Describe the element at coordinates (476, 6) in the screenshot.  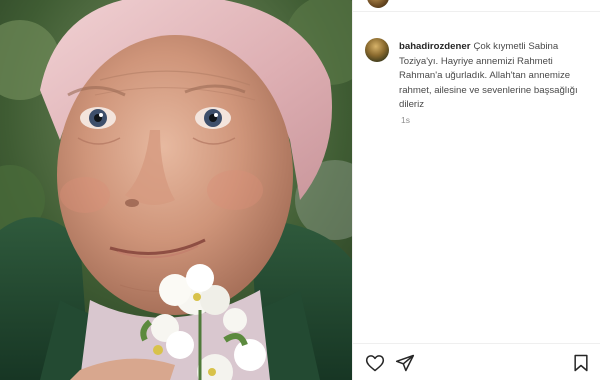
I see `post-header-edge` at that location.